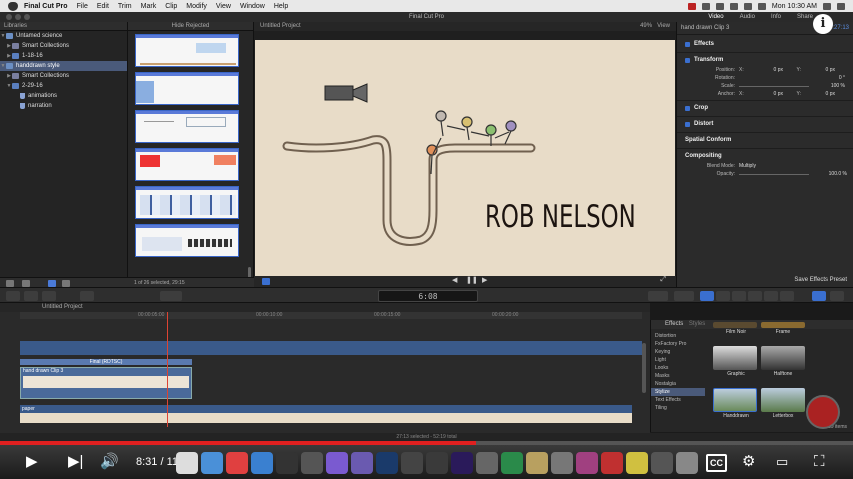 The width and height of the screenshot is (853, 479). I want to click on settings-gear-icon: ⚙, so click(748, 462).